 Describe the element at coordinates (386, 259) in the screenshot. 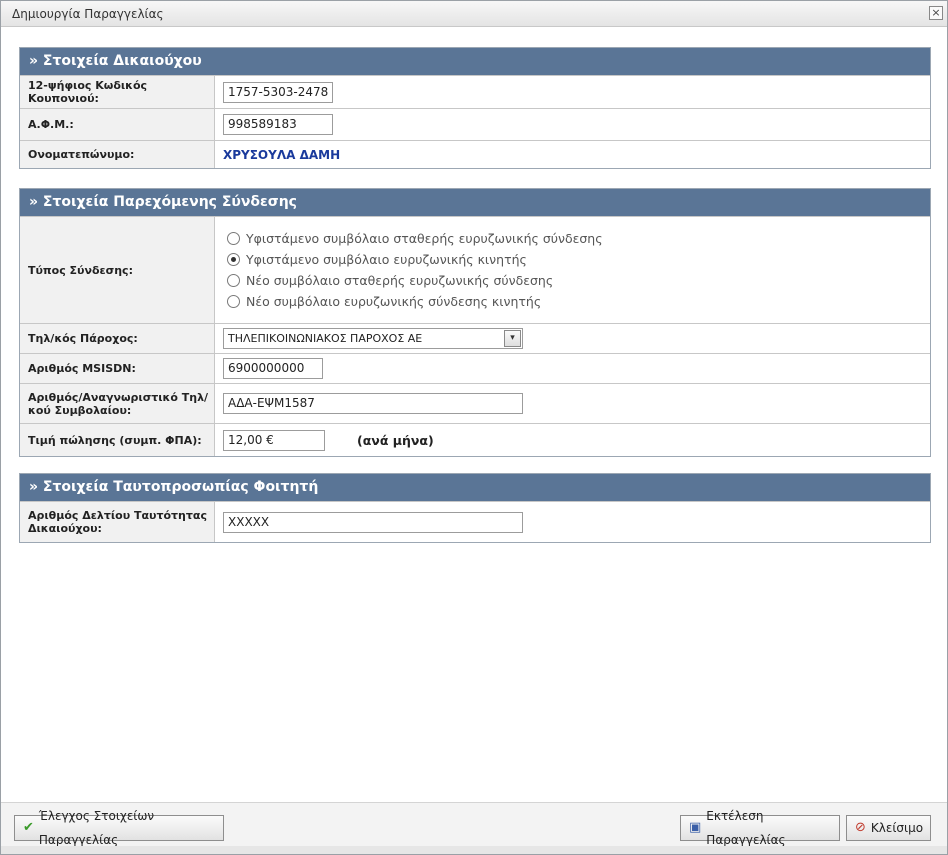

I see `radio-label: Υφιστάμενο συμβόλαιο ευρυζωνικής κινητής` at that location.